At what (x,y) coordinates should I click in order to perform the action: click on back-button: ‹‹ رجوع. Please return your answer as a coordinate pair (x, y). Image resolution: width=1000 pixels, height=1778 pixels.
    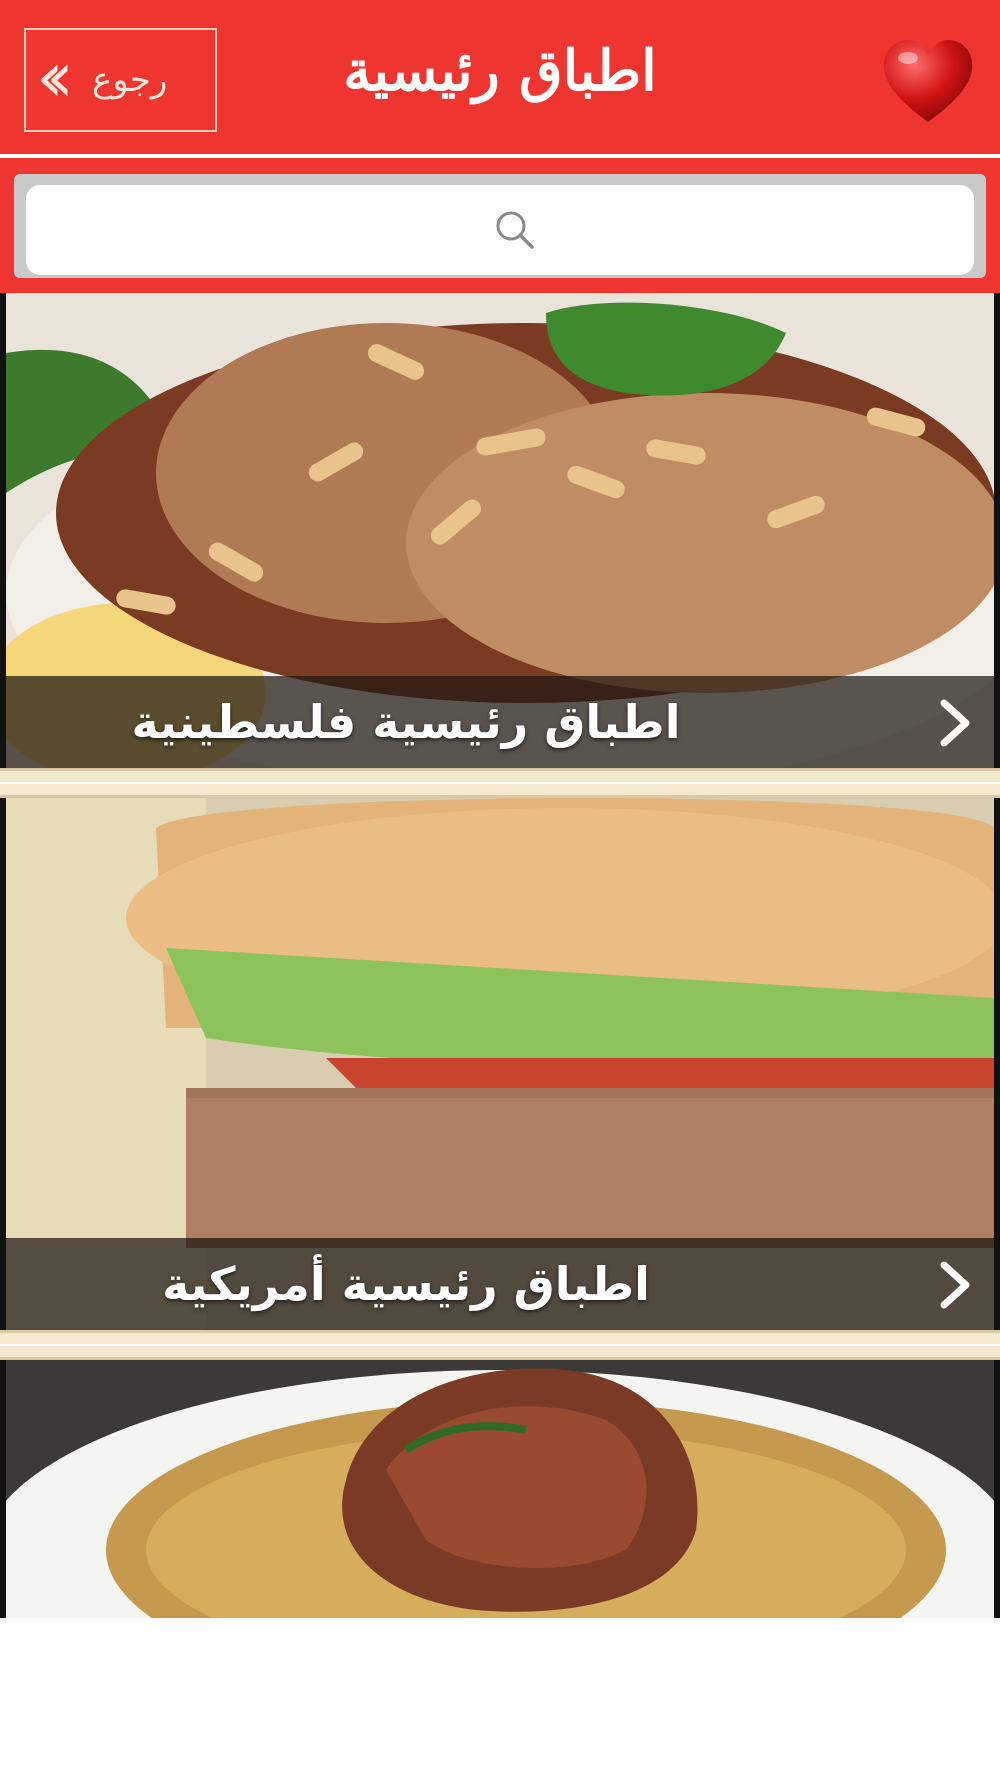
    Looking at the image, I should click on (120, 80).